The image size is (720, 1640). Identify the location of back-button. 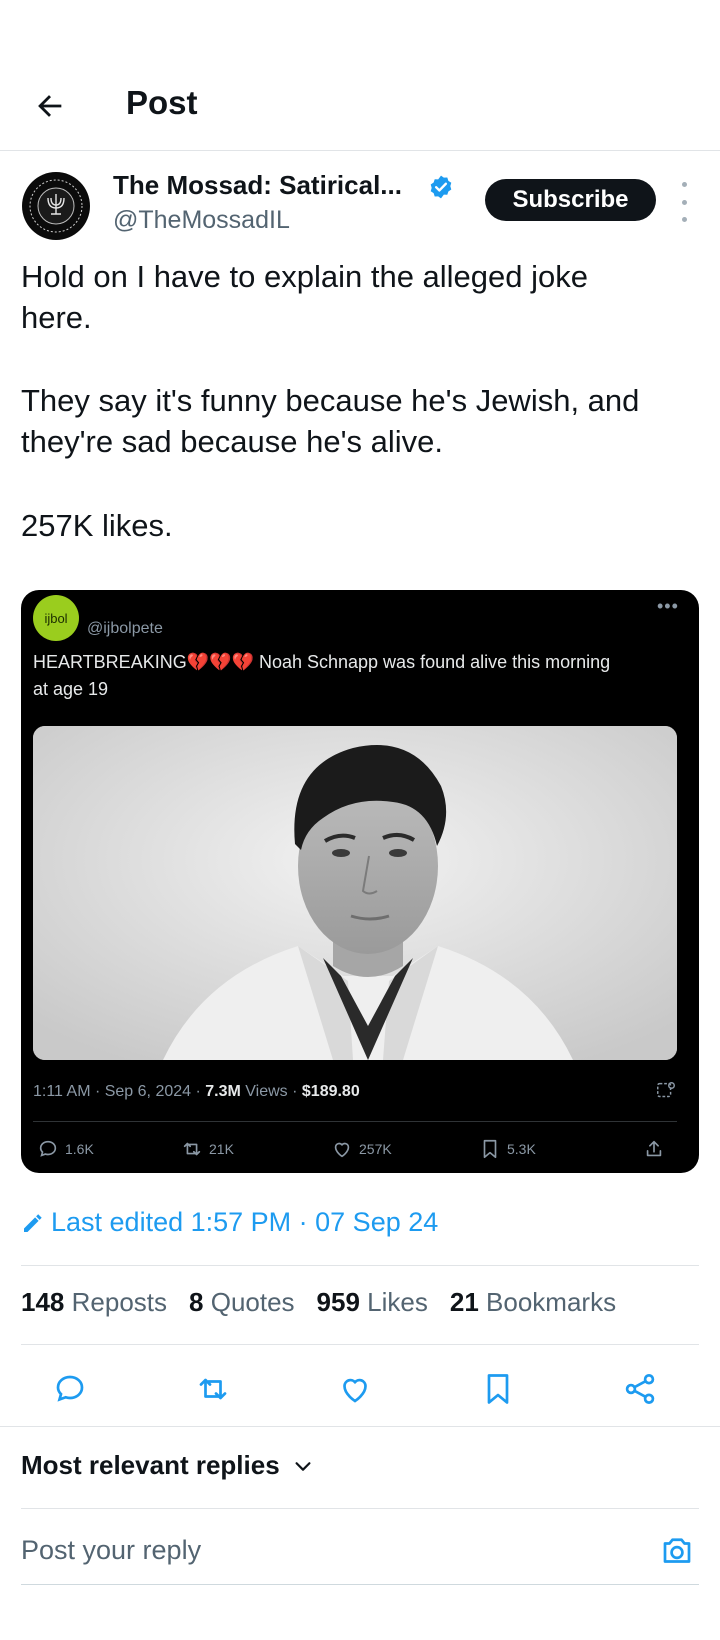
(50, 106).